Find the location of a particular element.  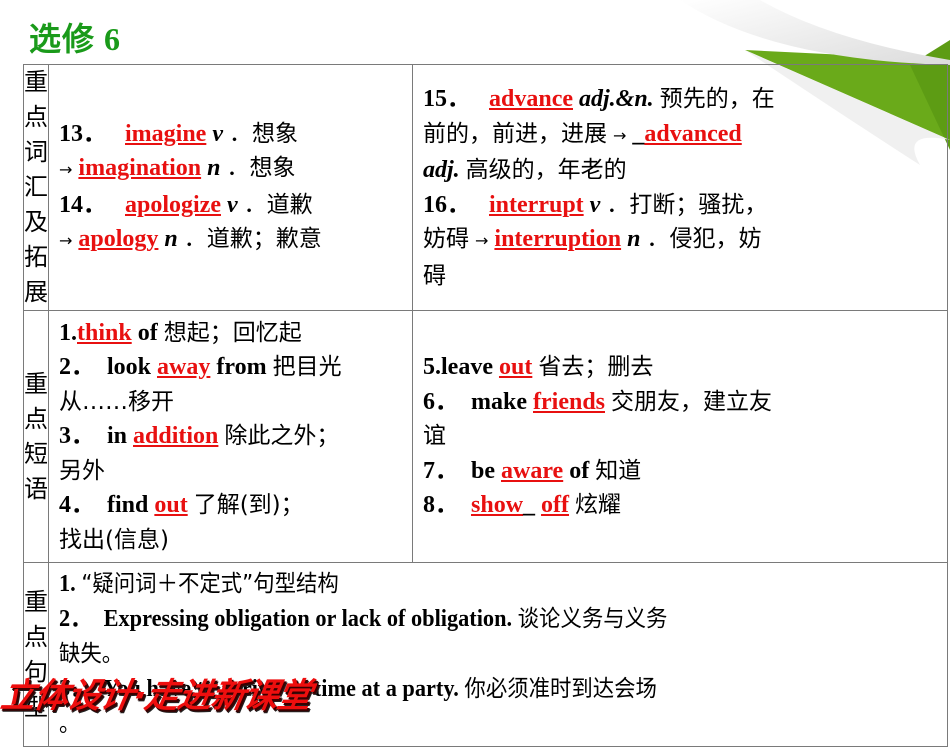

definition: ．侵犯，妨 is located at coordinates (704, 239).